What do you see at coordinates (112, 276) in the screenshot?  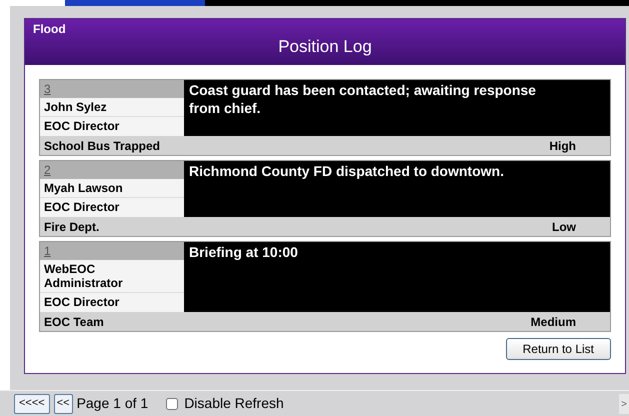 I see `entry-name: WebEOC Administrator` at bounding box center [112, 276].